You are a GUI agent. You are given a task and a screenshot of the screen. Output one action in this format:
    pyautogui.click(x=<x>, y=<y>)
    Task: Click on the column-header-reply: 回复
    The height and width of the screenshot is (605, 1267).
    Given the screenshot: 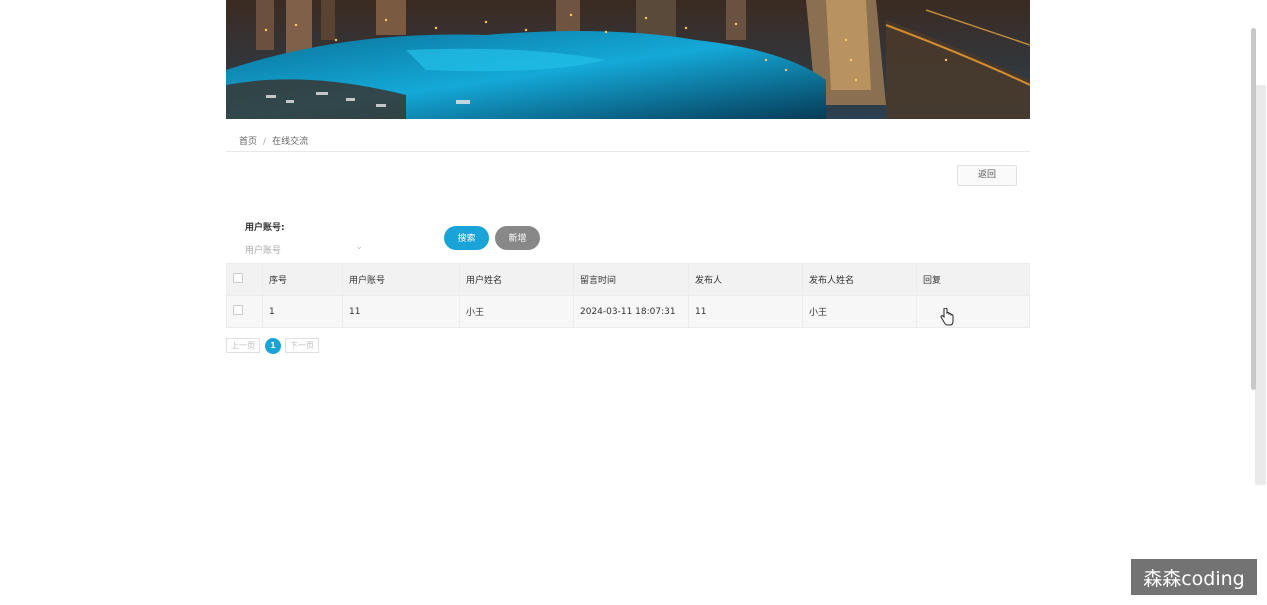 What is the action you would take?
    pyautogui.click(x=973, y=279)
    